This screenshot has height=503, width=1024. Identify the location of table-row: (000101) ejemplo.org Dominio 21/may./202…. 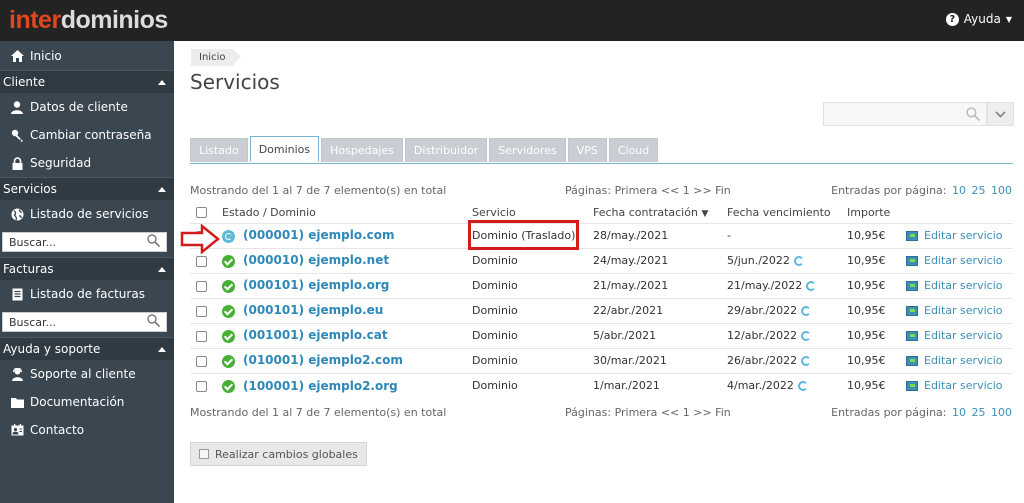
(601, 285).